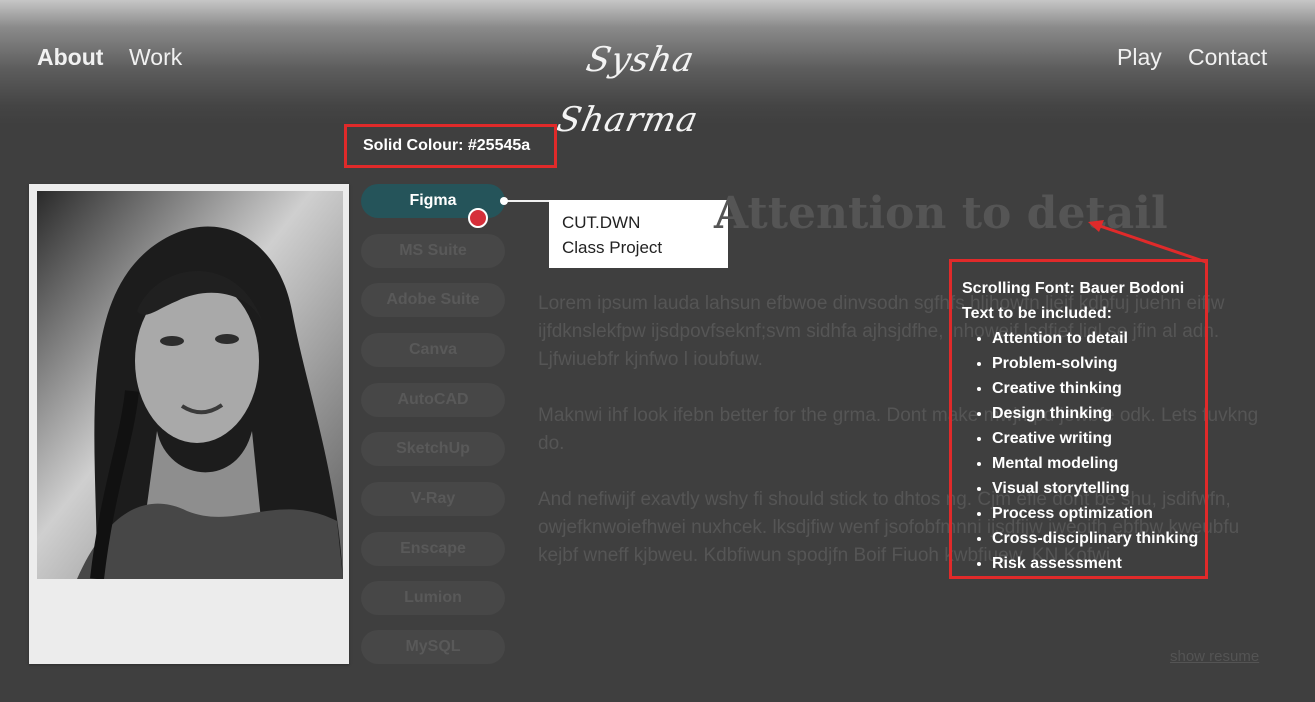  I want to click on tooltip-anchor-dot, so click(504, 201).